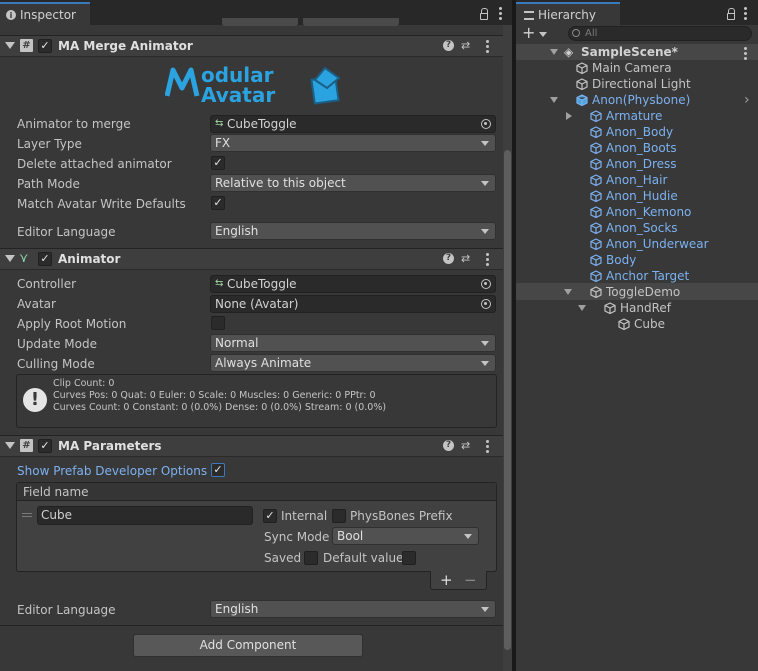  What do you see at coordinates (637, 164) in the screenshot?
I see `hierarchy-item: Anon_Dress` at bounding box center [637, 164].